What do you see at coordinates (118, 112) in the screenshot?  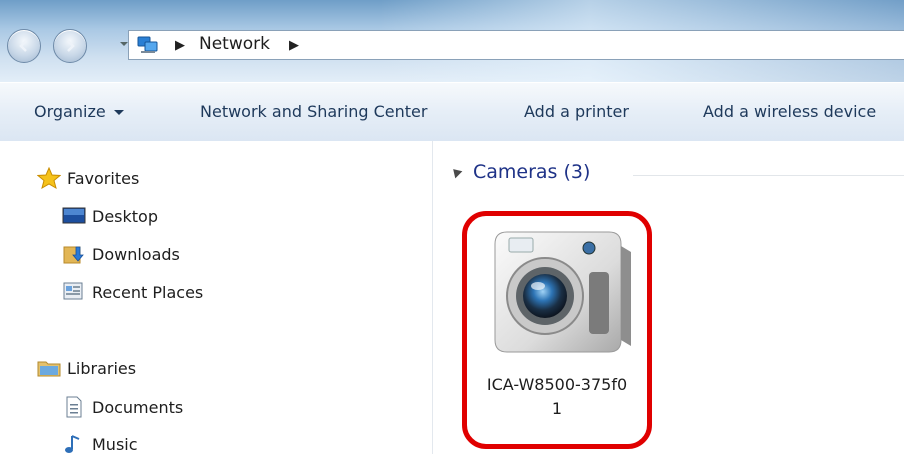 I see `chevron-down-icon` at bounding box center [118, 112].